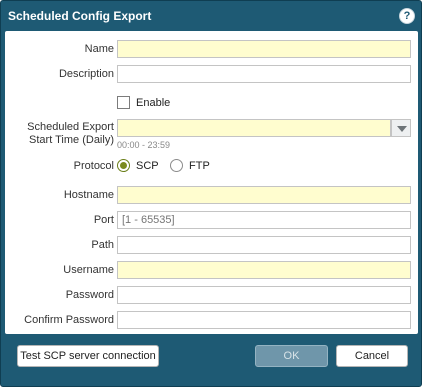  Describe the element at coordinates (99, 49) in the screenshot. I see `name-label: Name` at that location.